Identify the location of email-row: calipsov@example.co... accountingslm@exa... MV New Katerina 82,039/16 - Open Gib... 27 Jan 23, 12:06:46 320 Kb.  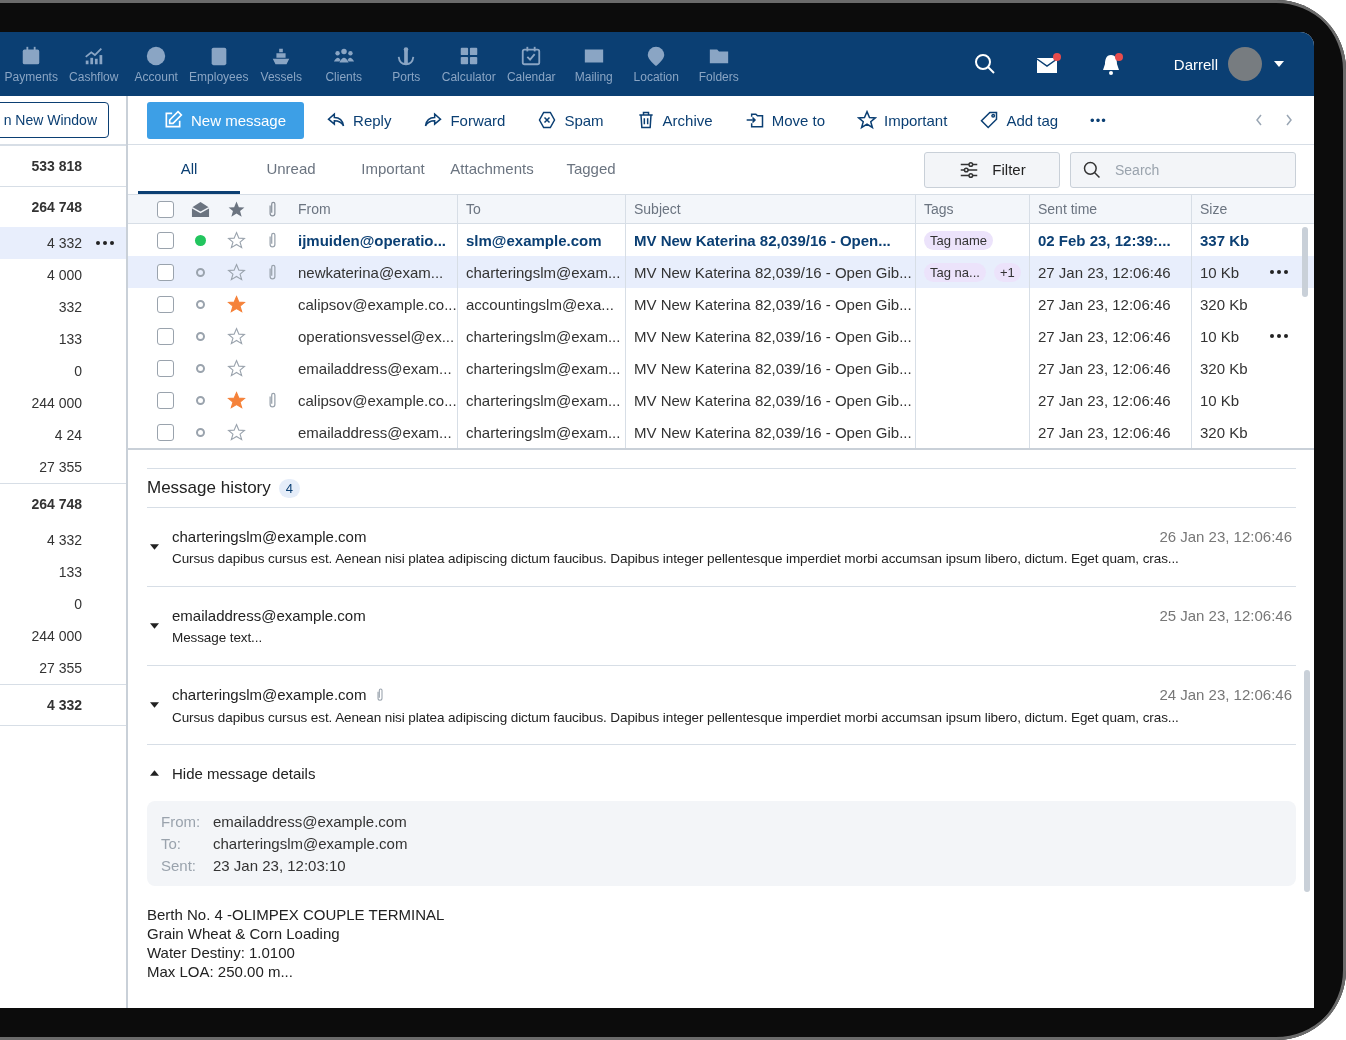
(721, 304).